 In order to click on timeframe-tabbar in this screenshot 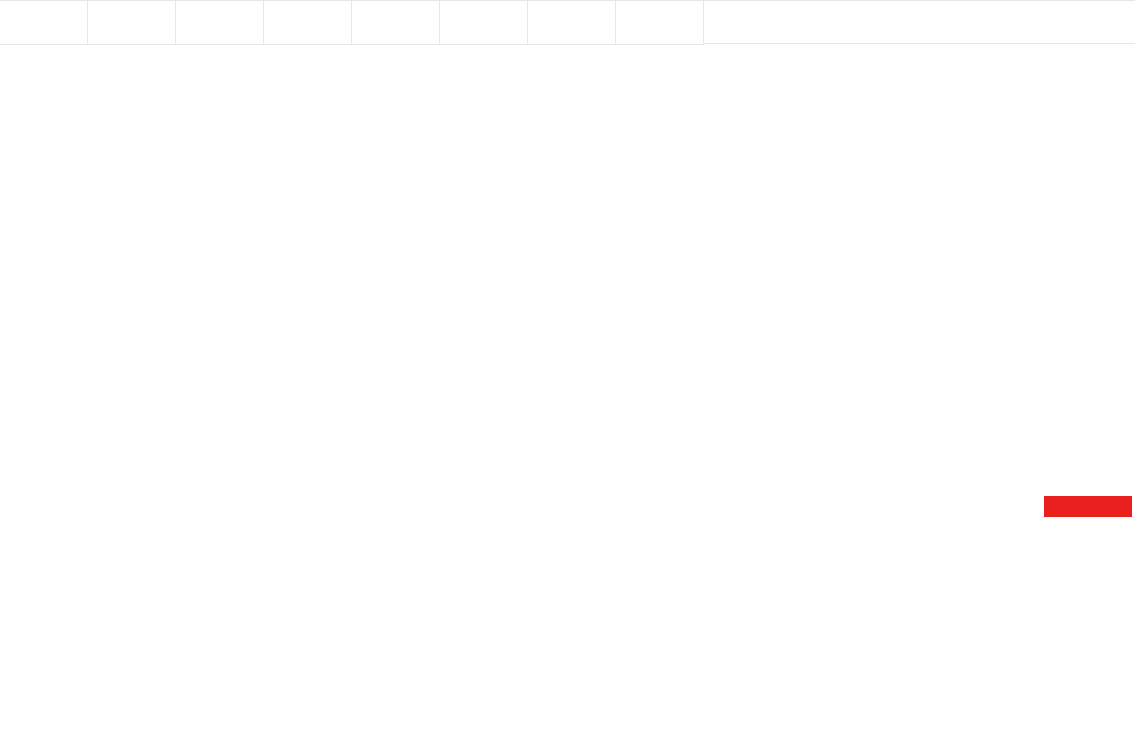, I will do `click(352, 22)`.